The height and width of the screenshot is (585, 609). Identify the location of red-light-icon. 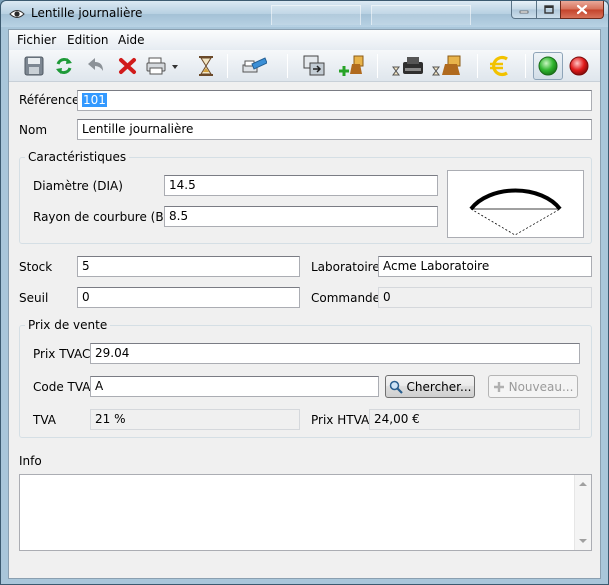
(579, 66).